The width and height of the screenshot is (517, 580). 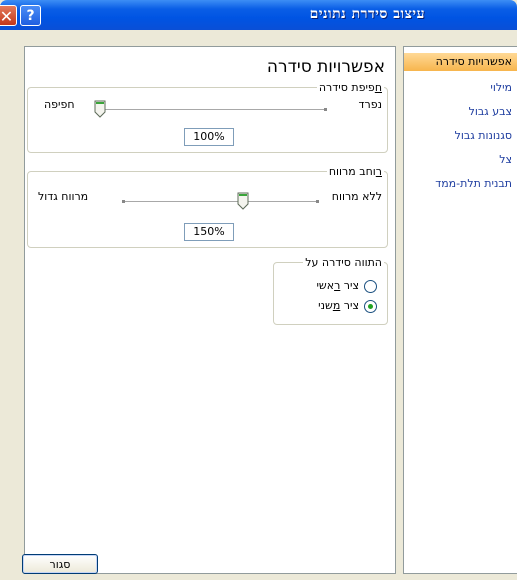 I want to click on separated-label: נפרד, so click(x=370, y=104).